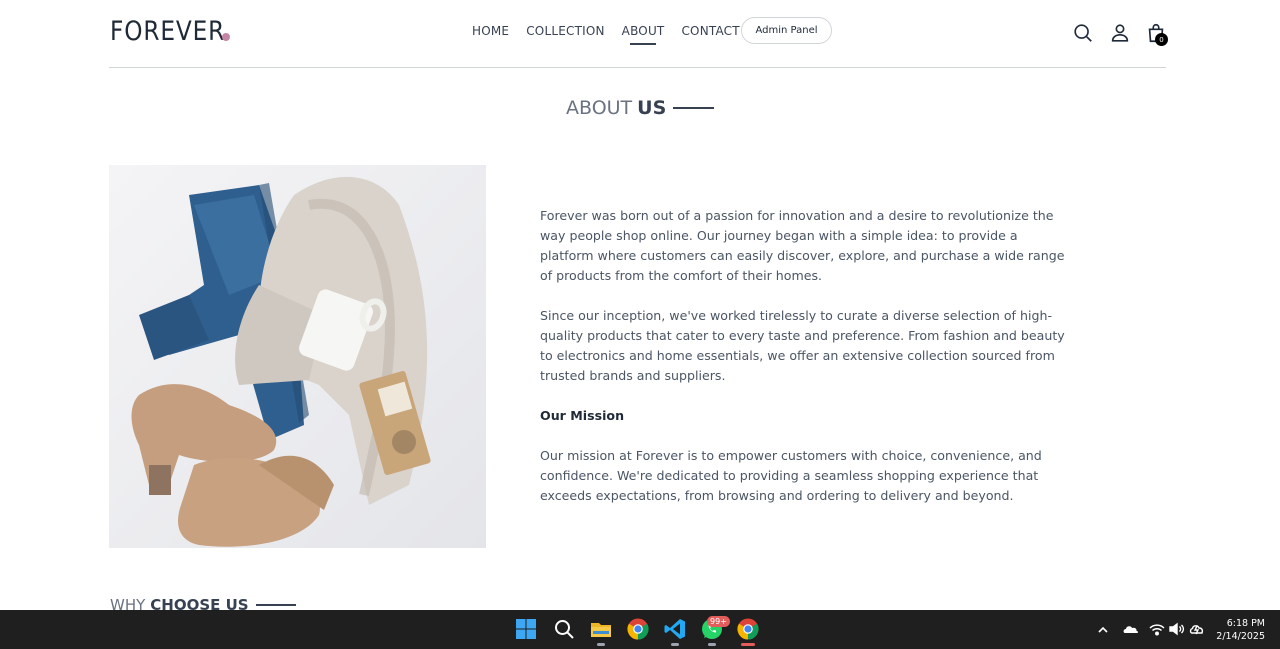  I want to click on tray-chevron-up-icon, so click(1103, 629).